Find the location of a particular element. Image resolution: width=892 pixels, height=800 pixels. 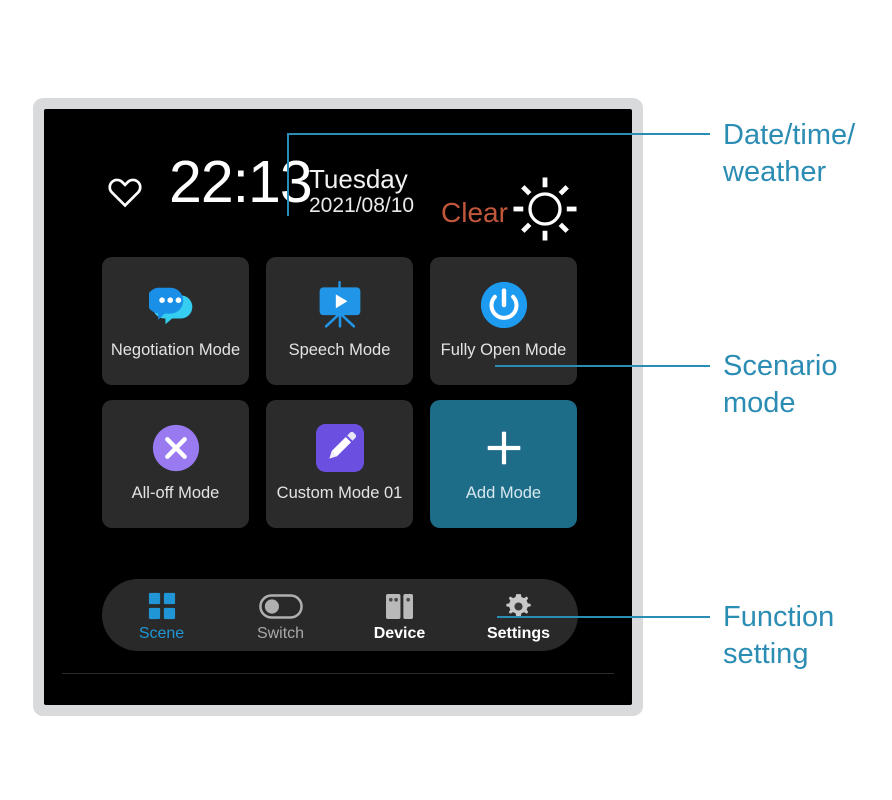

annotation-function-setting: Function setting is located at coordinates (779, 636).